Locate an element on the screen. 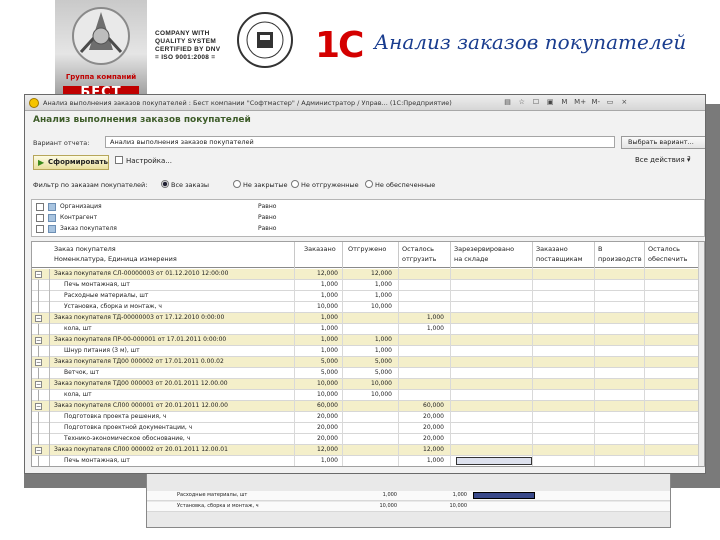  column-header: Номенклатура, Единица измерения is located at coordinates (115, 259).